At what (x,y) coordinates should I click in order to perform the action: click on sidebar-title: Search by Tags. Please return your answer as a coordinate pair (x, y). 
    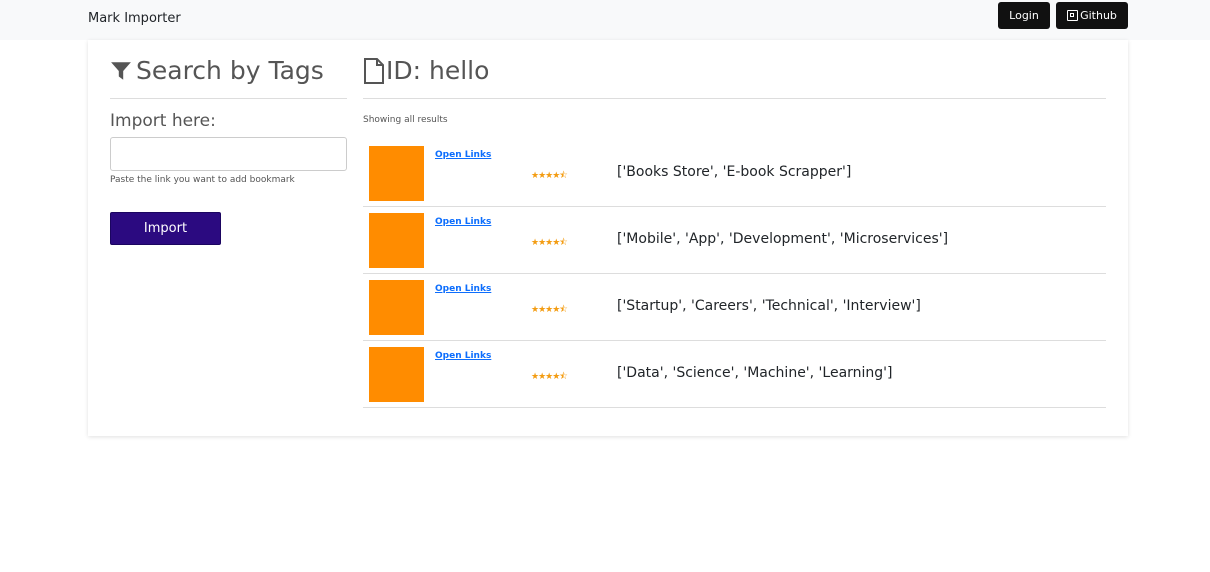
    Looking at the image, I should click on (217, 70).